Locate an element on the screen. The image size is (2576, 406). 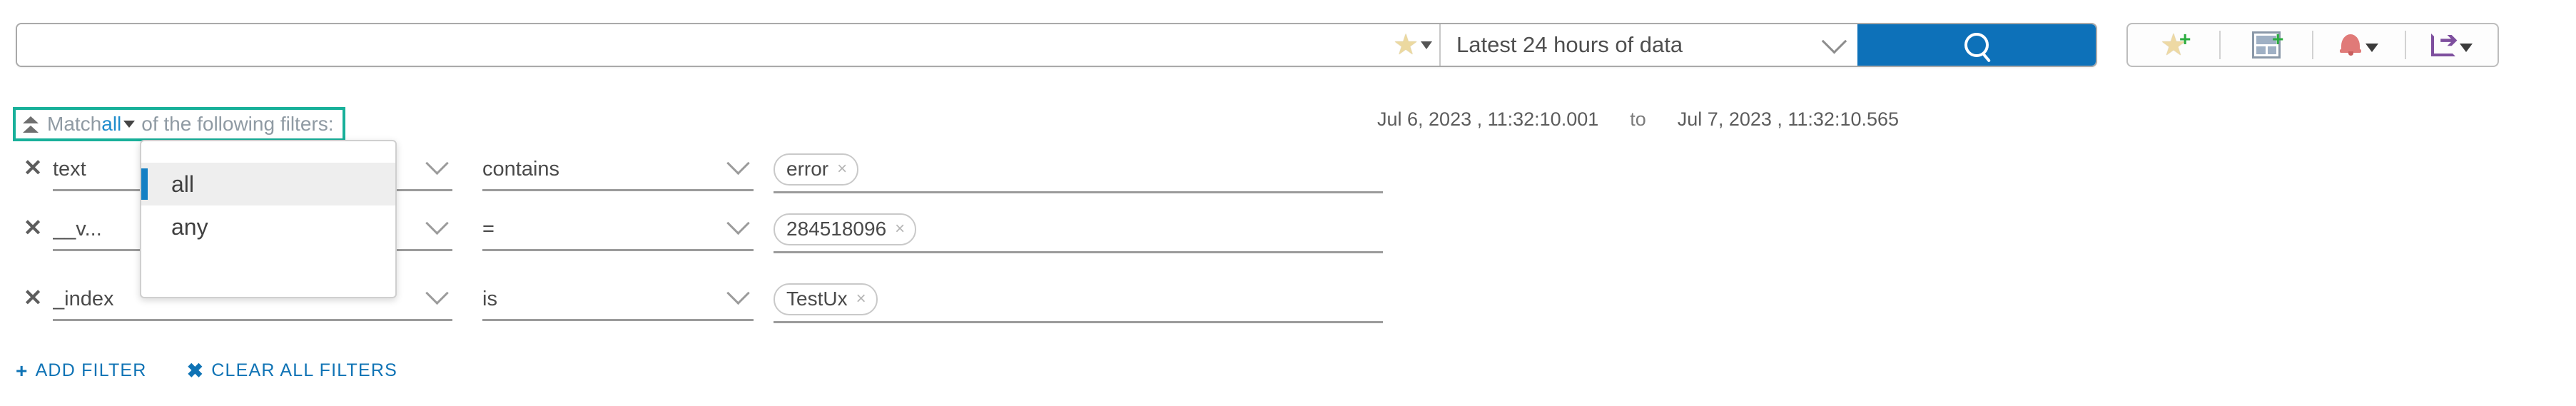
dropdown-option-label: all is located at coordinates (183, 184).